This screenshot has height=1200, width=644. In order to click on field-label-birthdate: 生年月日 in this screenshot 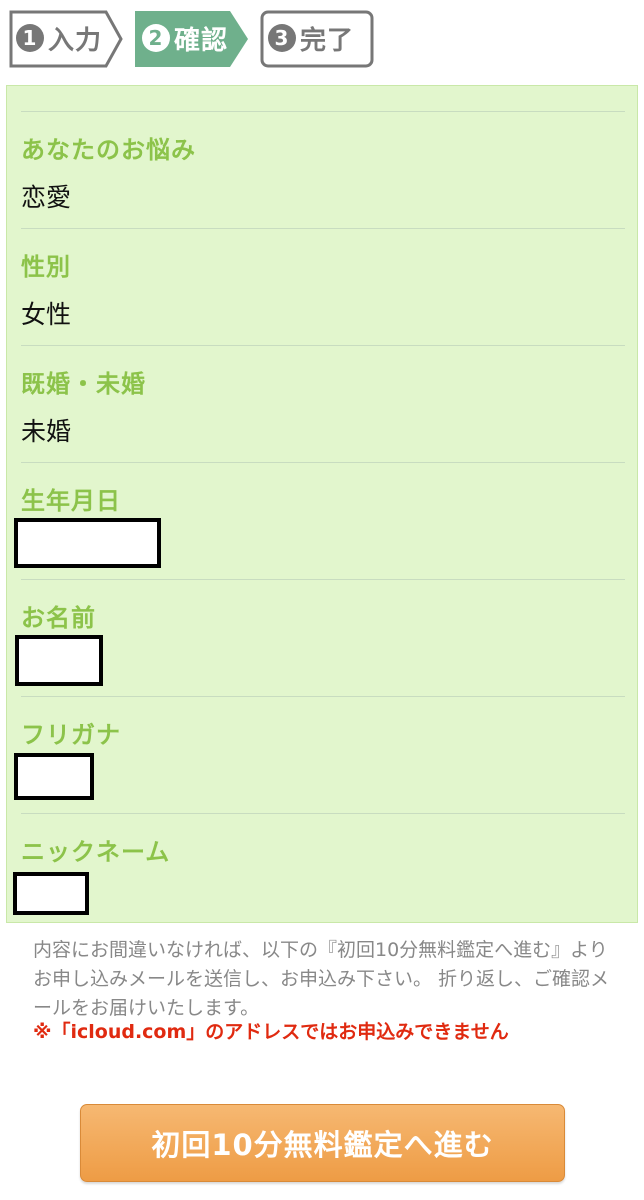, I will do `click(71, 501)`.